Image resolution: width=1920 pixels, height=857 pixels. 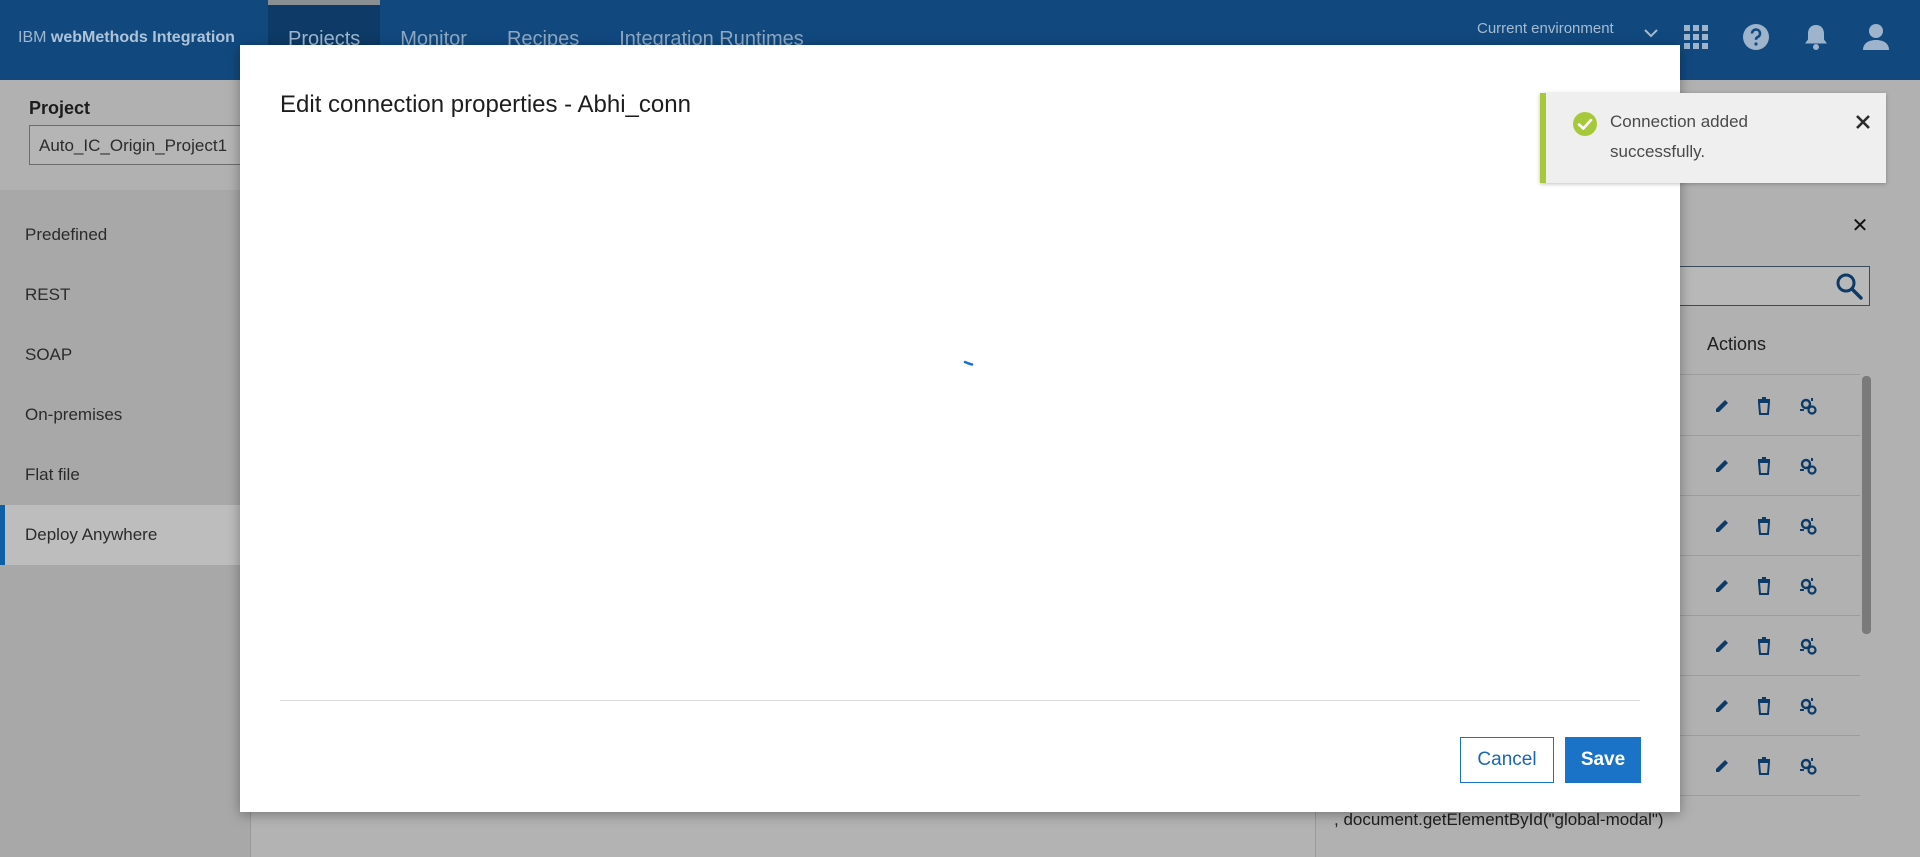 I want to click on success-toast: Connection added successfully., so click(x=1713, y=138).